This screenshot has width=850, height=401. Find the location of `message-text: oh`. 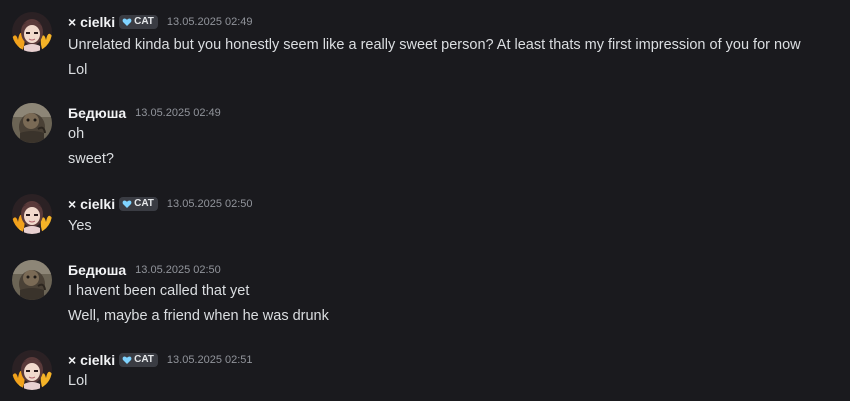

message-text: oh is located at coordinates (76, 134).